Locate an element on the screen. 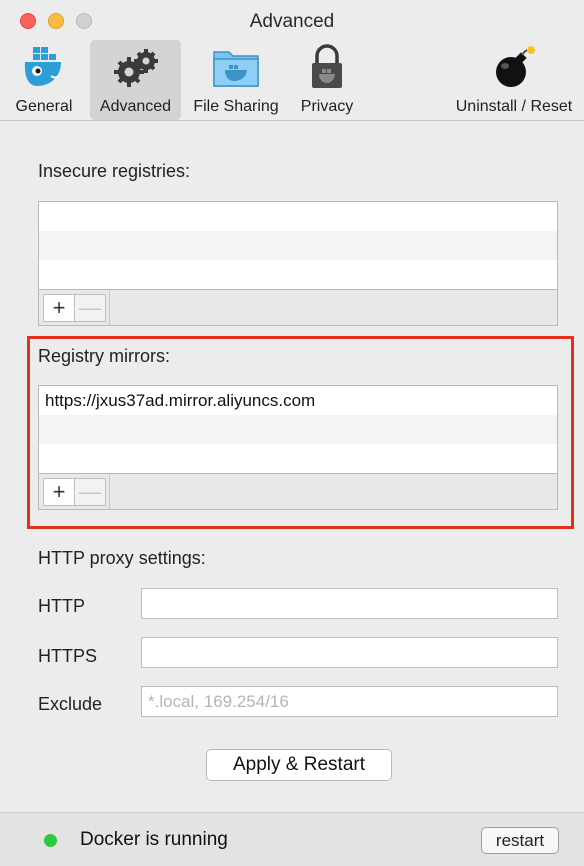  window-title: Advanced is located at coordinates (292, 21).